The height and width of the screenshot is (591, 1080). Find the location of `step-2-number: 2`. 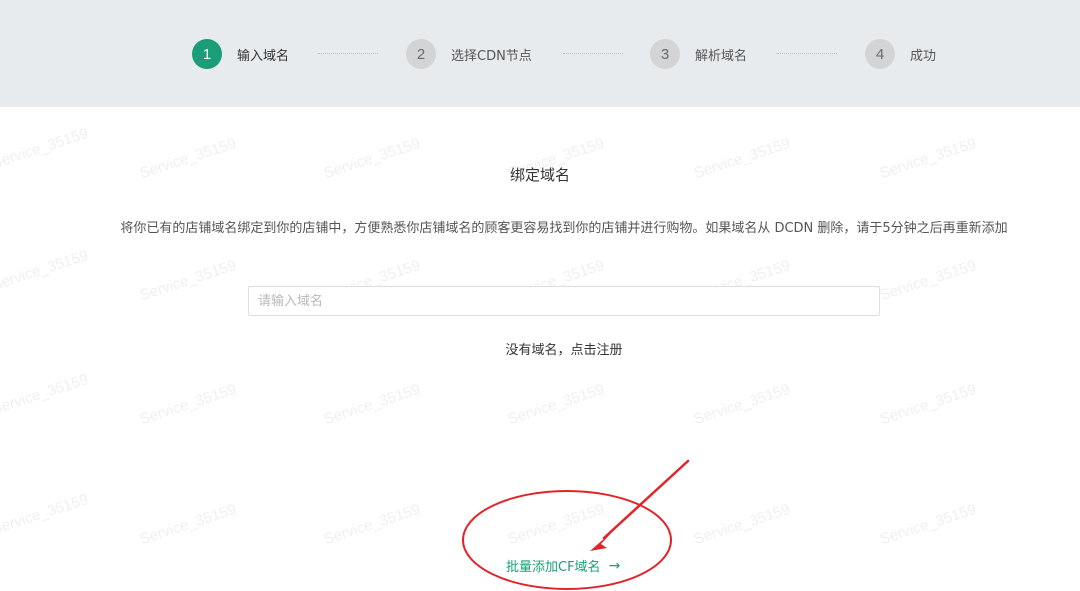

step-2-number: 2 is located at coordinates (421, 54).